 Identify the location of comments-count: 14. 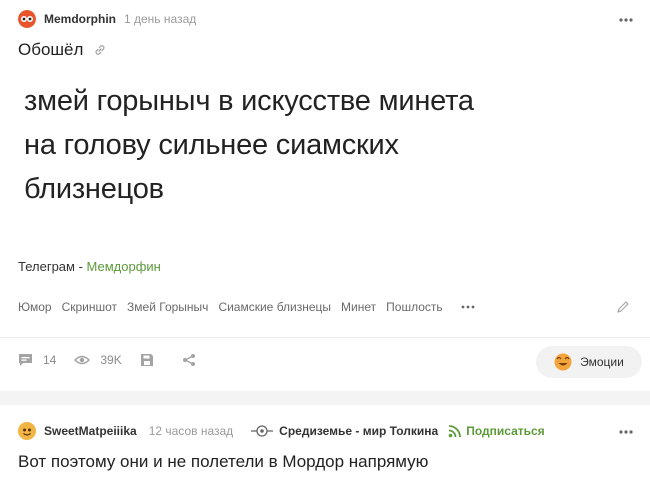
(50, 360).